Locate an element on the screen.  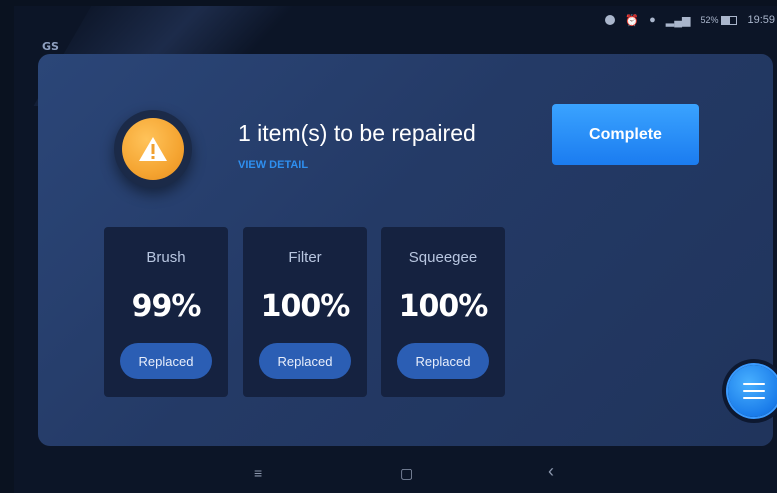
part-card-squeegee: Squeegee 100% Replaced is located at coordinates (443, 312).